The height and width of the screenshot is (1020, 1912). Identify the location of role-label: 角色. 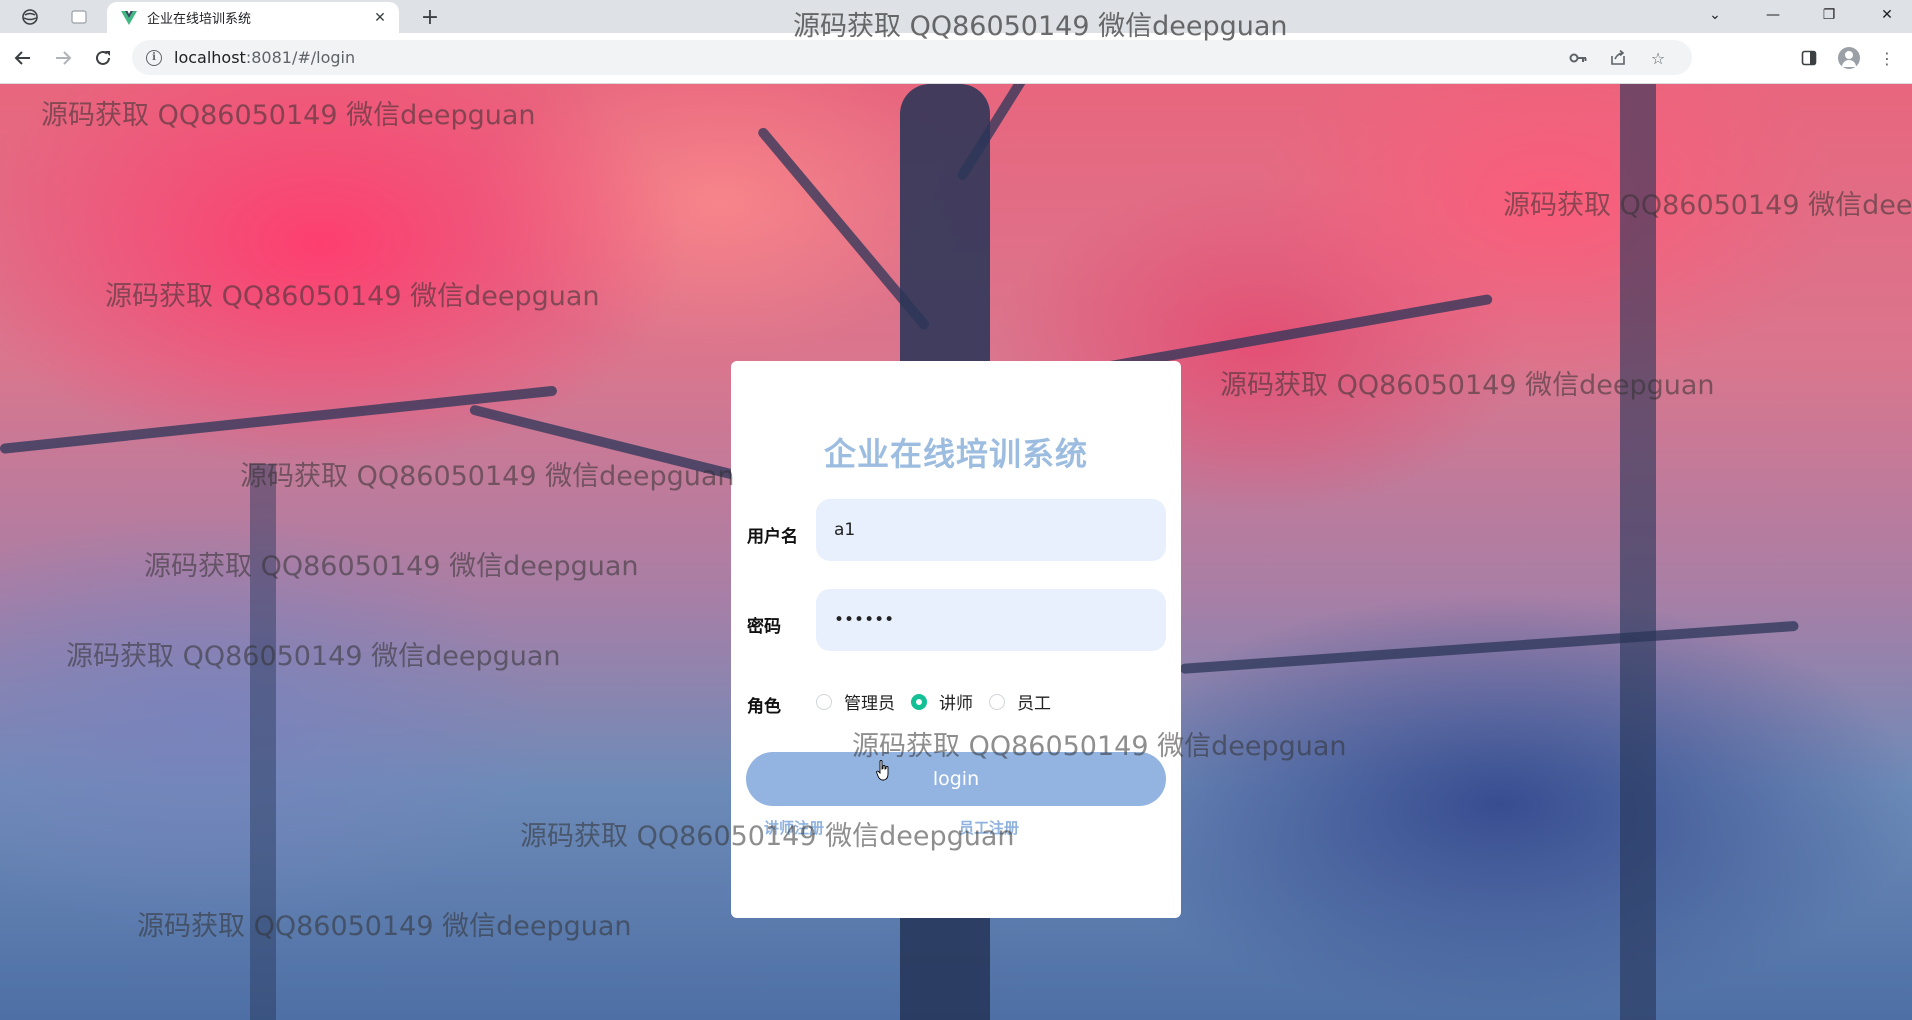
(764, 707).